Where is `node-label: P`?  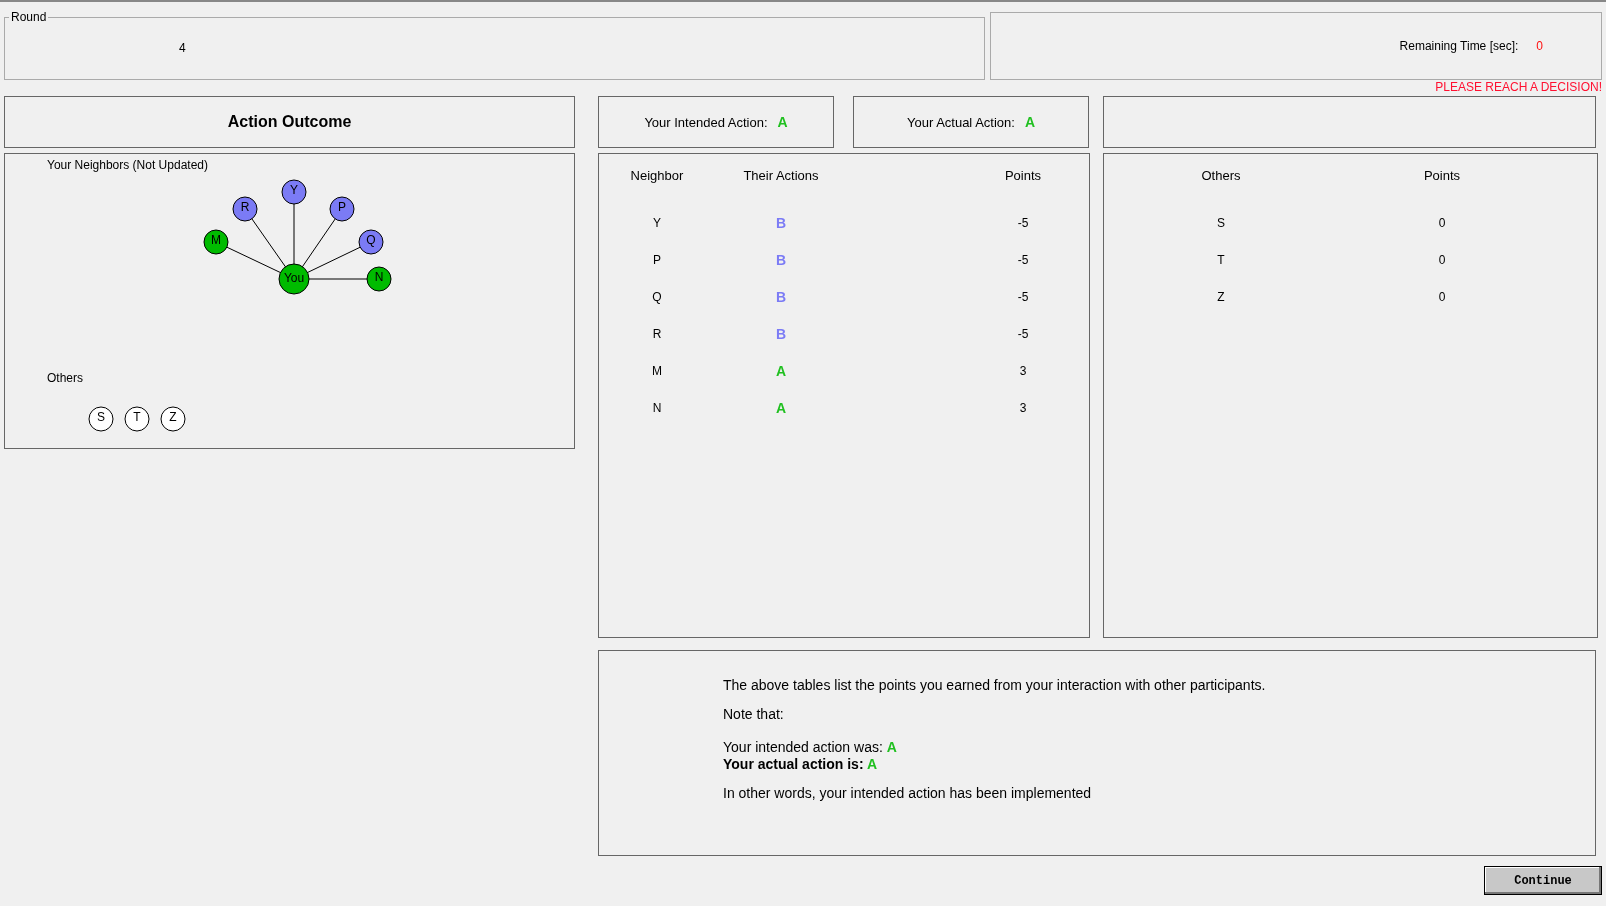 node-label: P is located at coordinates (342, 207).